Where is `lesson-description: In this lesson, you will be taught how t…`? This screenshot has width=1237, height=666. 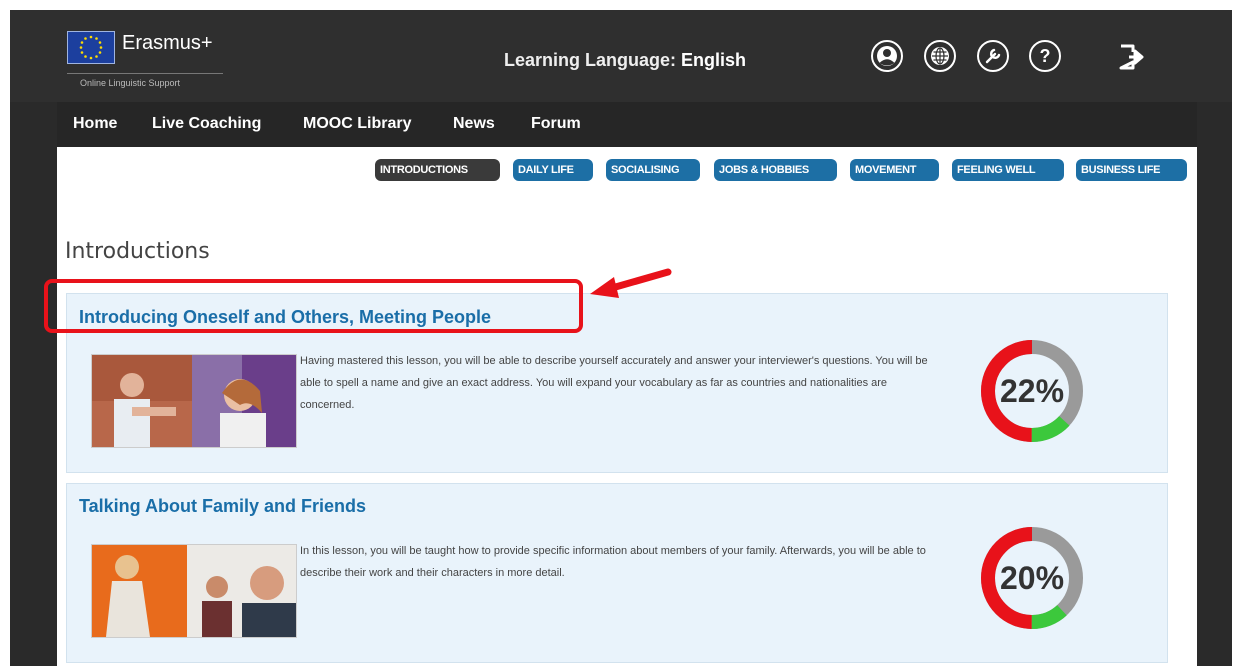
lesson-description: In this lesson, you will be taught how t… is located at coordinates (613, 562).